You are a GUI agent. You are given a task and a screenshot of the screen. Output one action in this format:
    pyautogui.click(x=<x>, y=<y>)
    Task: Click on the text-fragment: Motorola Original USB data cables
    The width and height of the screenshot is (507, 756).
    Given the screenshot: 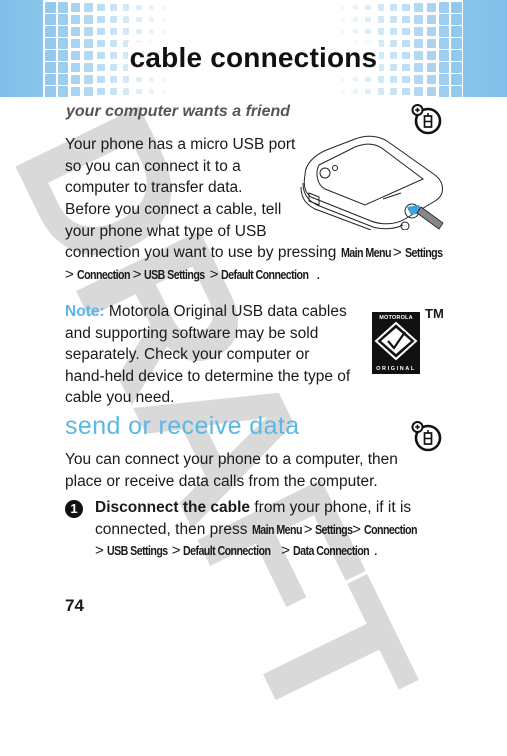 What is the action you would take?
    pyautogui.click(x=227, y=311)
    